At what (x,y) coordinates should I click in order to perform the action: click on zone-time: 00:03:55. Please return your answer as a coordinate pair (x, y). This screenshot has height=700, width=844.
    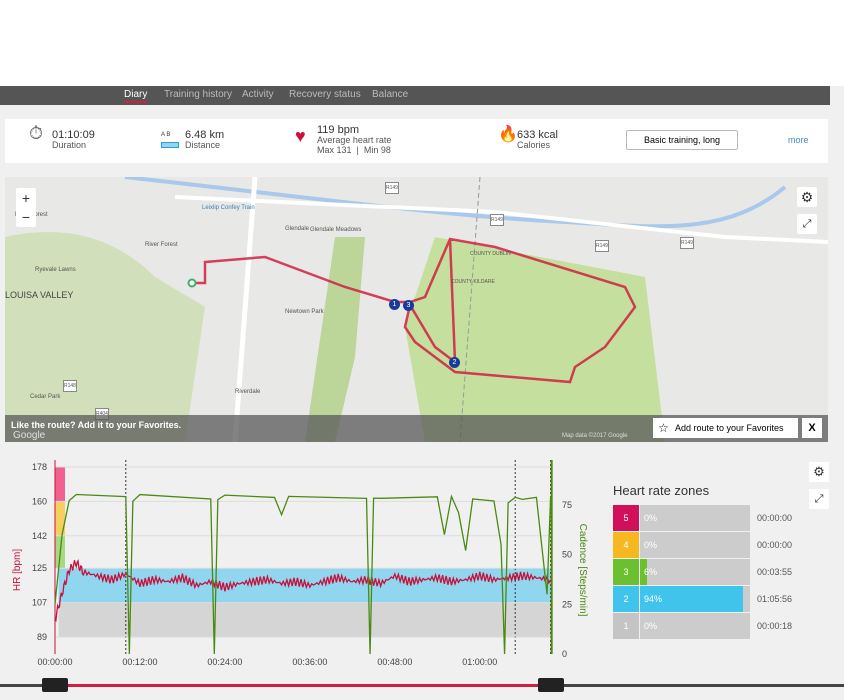
    Looking at the image, I should click on (775, 572).